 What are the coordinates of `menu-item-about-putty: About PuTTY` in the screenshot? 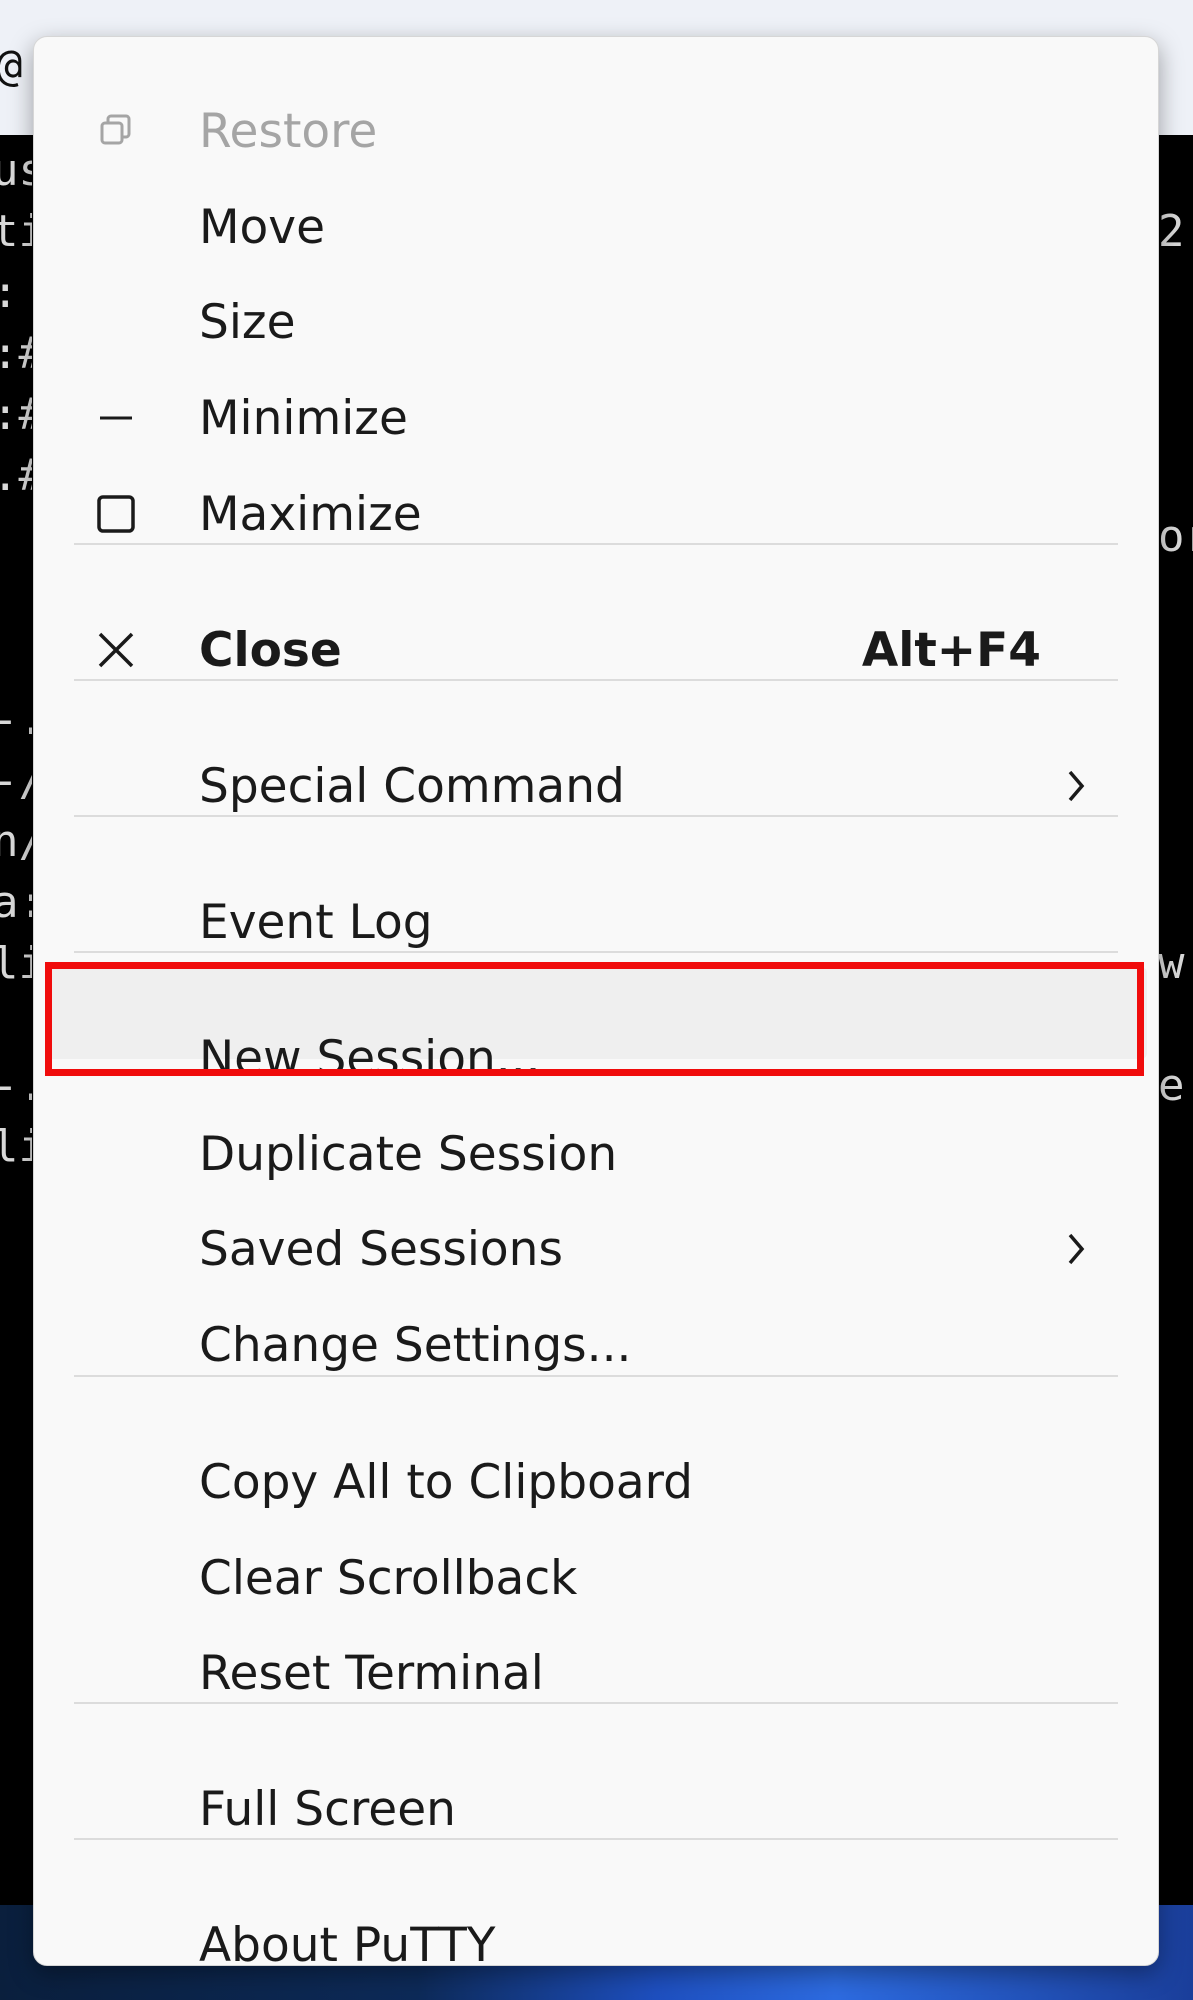 It's located at (596, 1945).